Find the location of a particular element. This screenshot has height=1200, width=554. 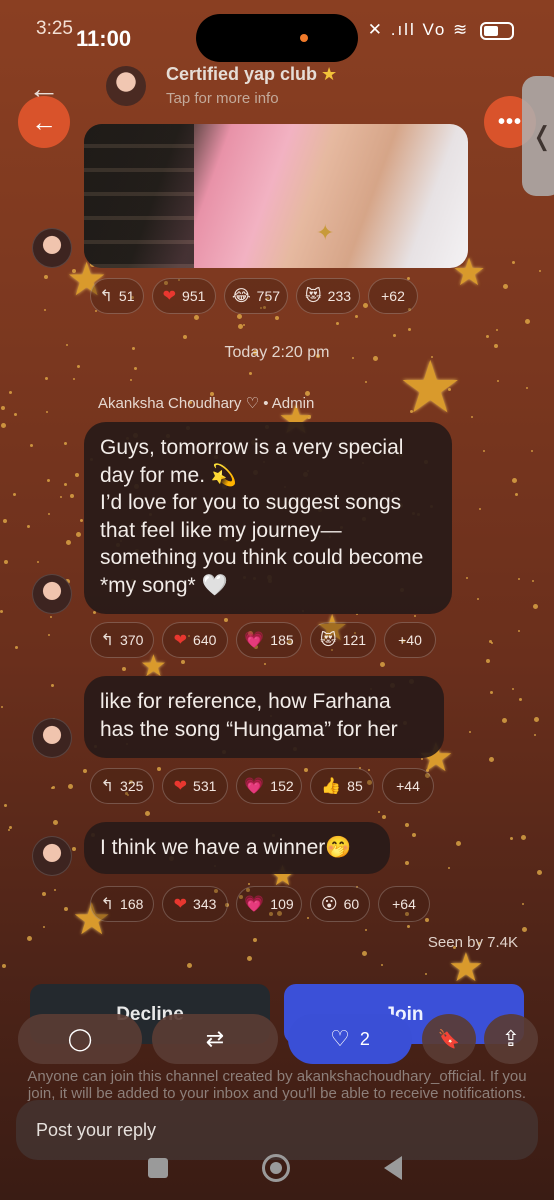

reaction-count: 531 is located at coordinates (205, 786).